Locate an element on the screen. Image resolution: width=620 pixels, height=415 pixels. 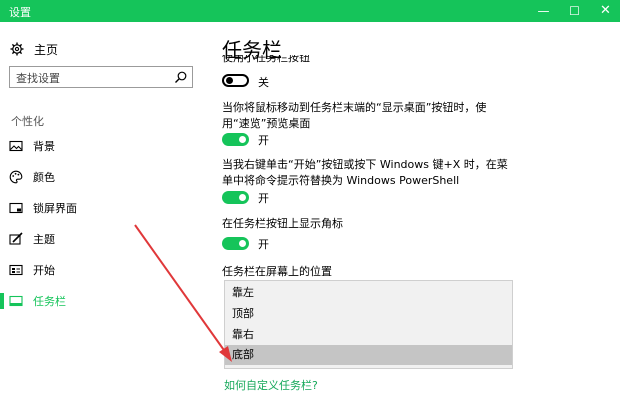
customize-taskbar-link: 如何自定义任务栏? is located at coordinates (271, 385).